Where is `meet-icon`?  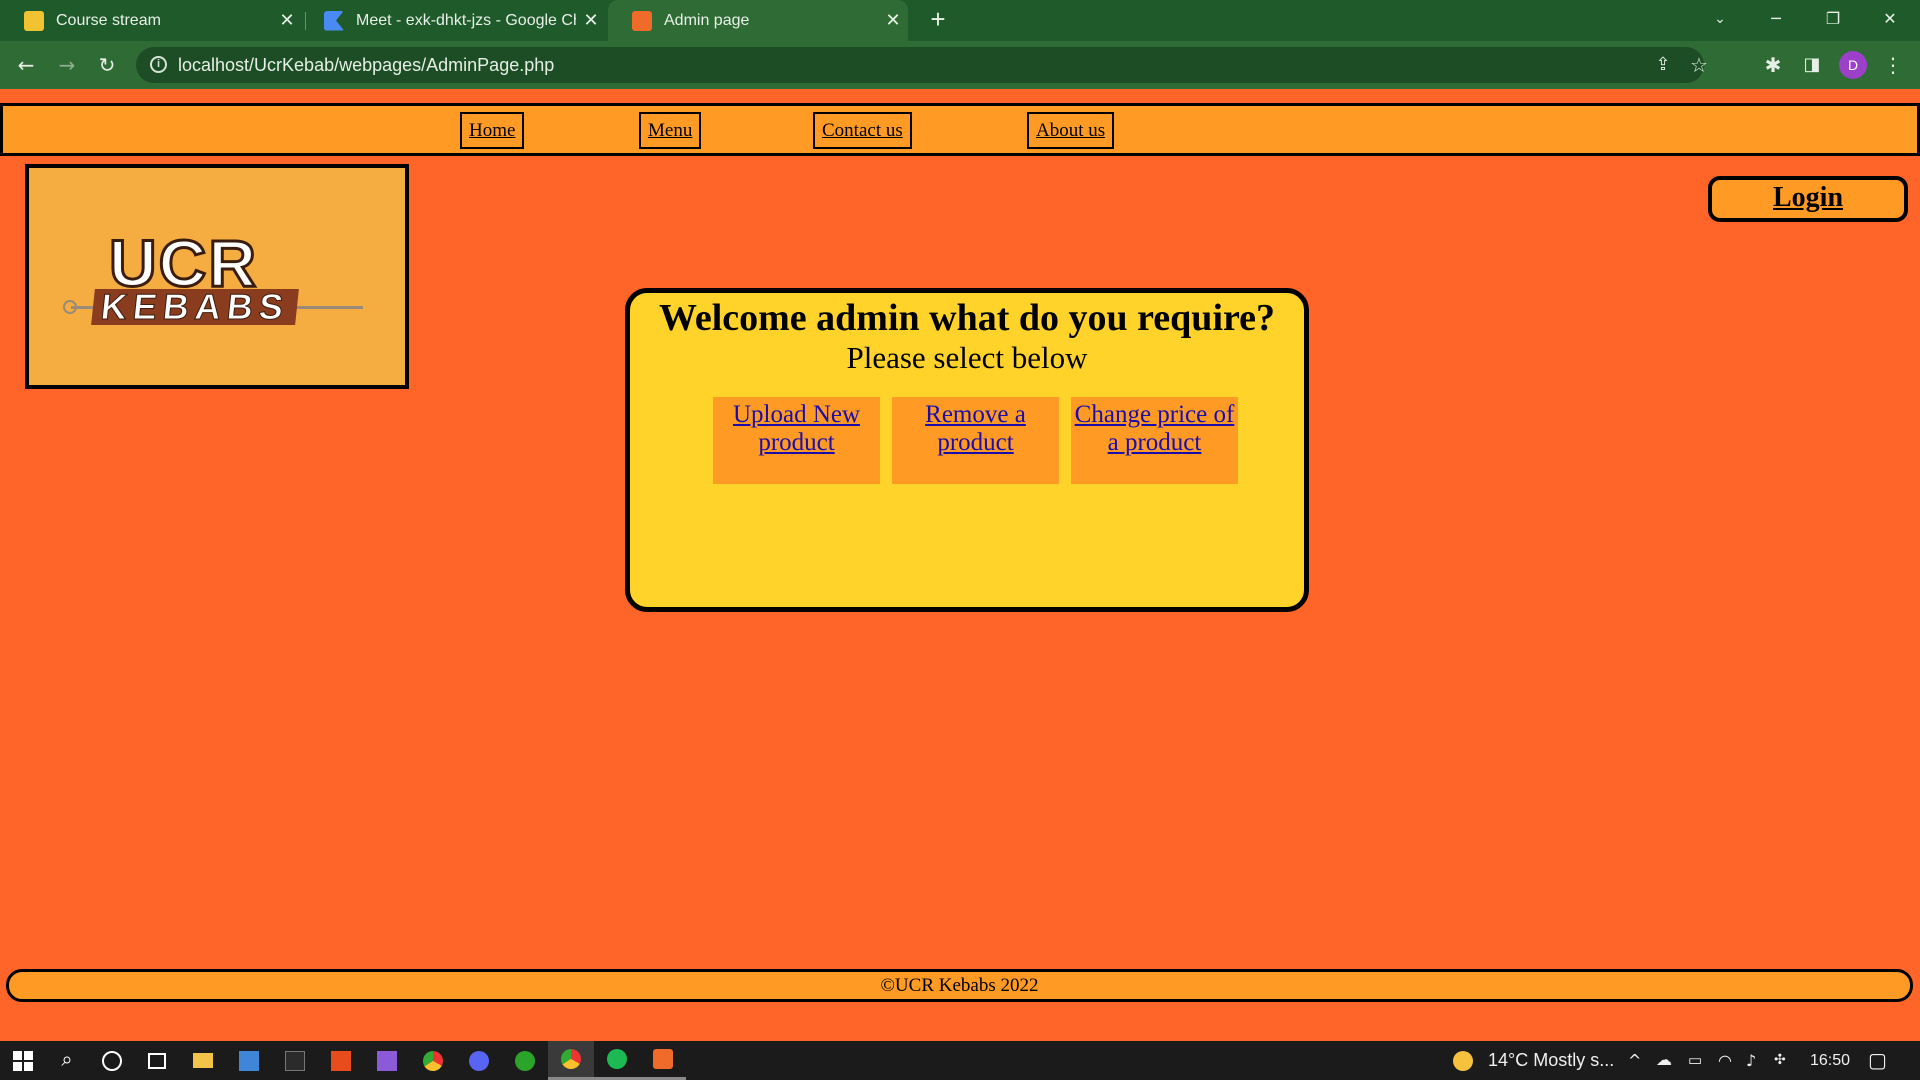 meet-icon is located at coordinates (334, 20).